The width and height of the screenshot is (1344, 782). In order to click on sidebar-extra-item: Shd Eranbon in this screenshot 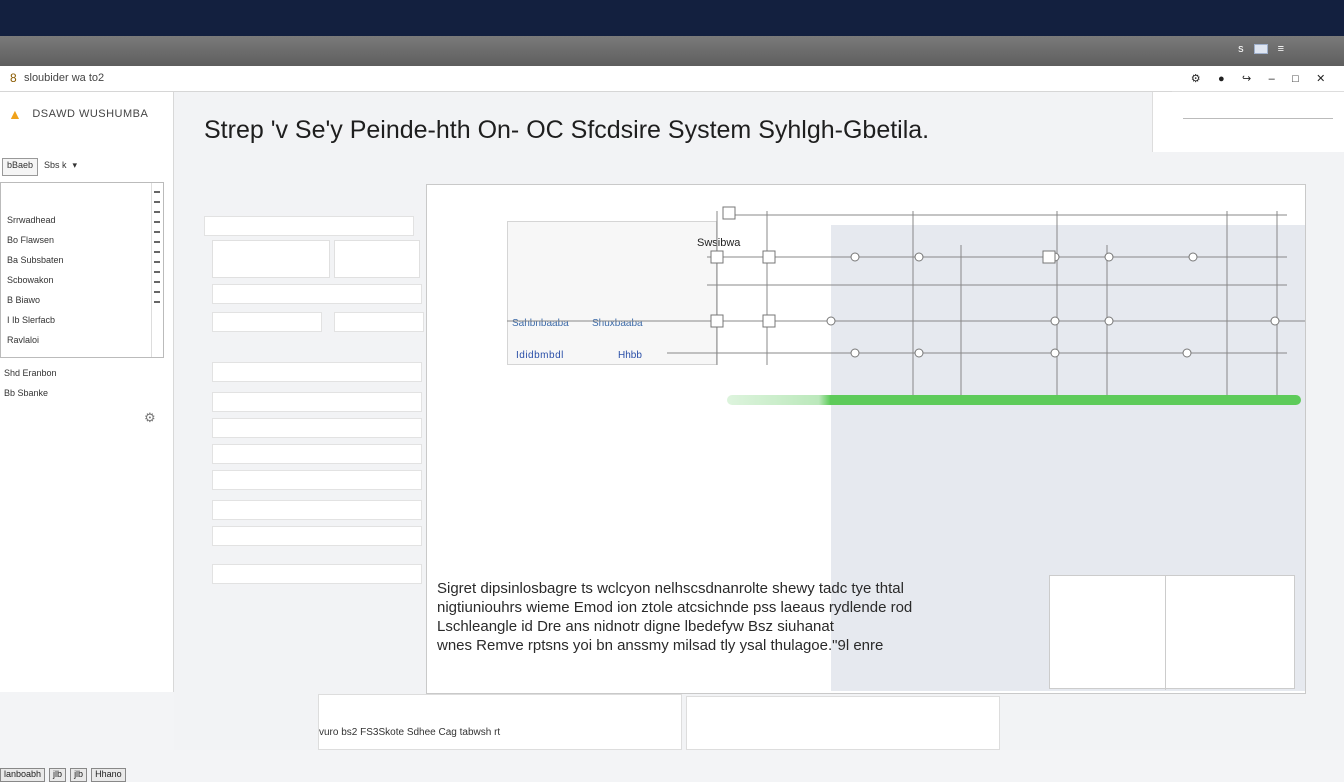, I will do `click(30, 373)`.